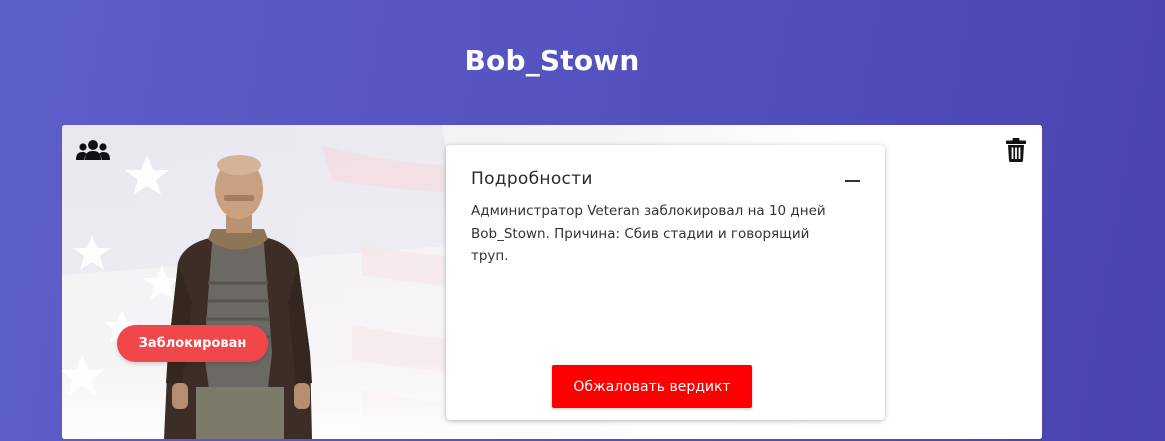  I want to click on page-title: Bob_Stown, so click(552, 60).